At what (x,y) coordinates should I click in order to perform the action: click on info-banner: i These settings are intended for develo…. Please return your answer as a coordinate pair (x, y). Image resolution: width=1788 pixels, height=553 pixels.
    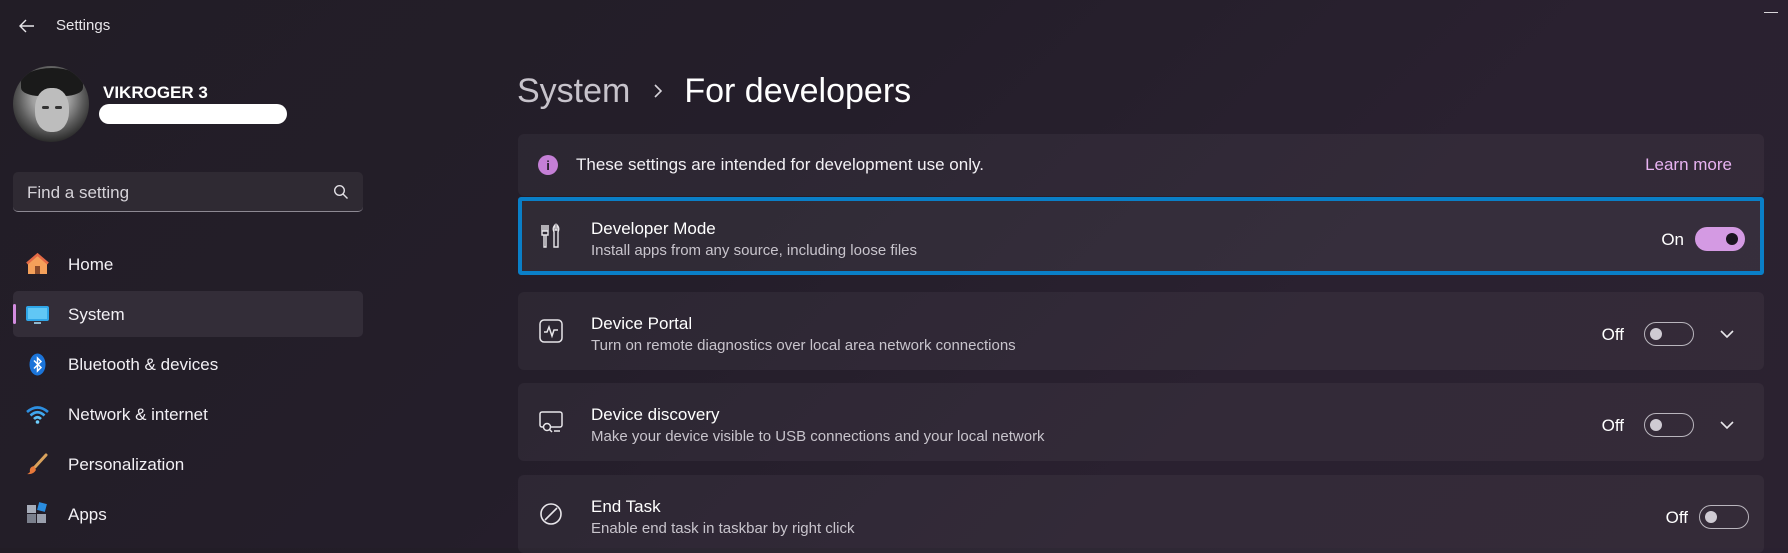
    Looking at the image, I should click on (1141, 165).